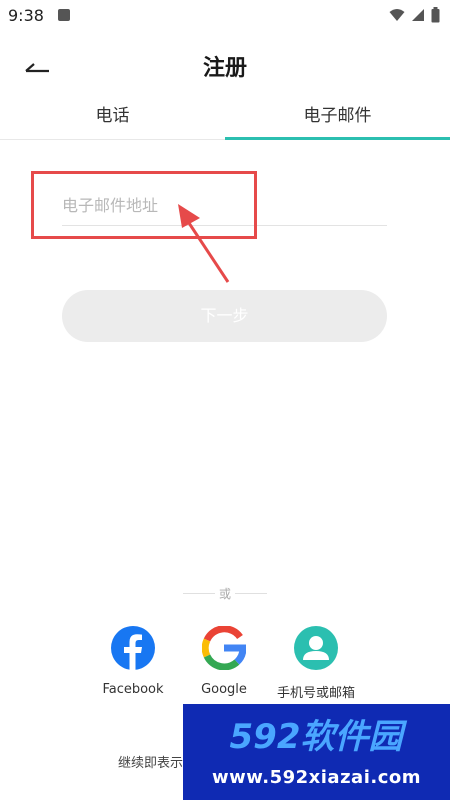  What do you see at coordinates (225, 16) in the screenshot?
I see `status-bar: 9:38` at bounding box center [225, 16].